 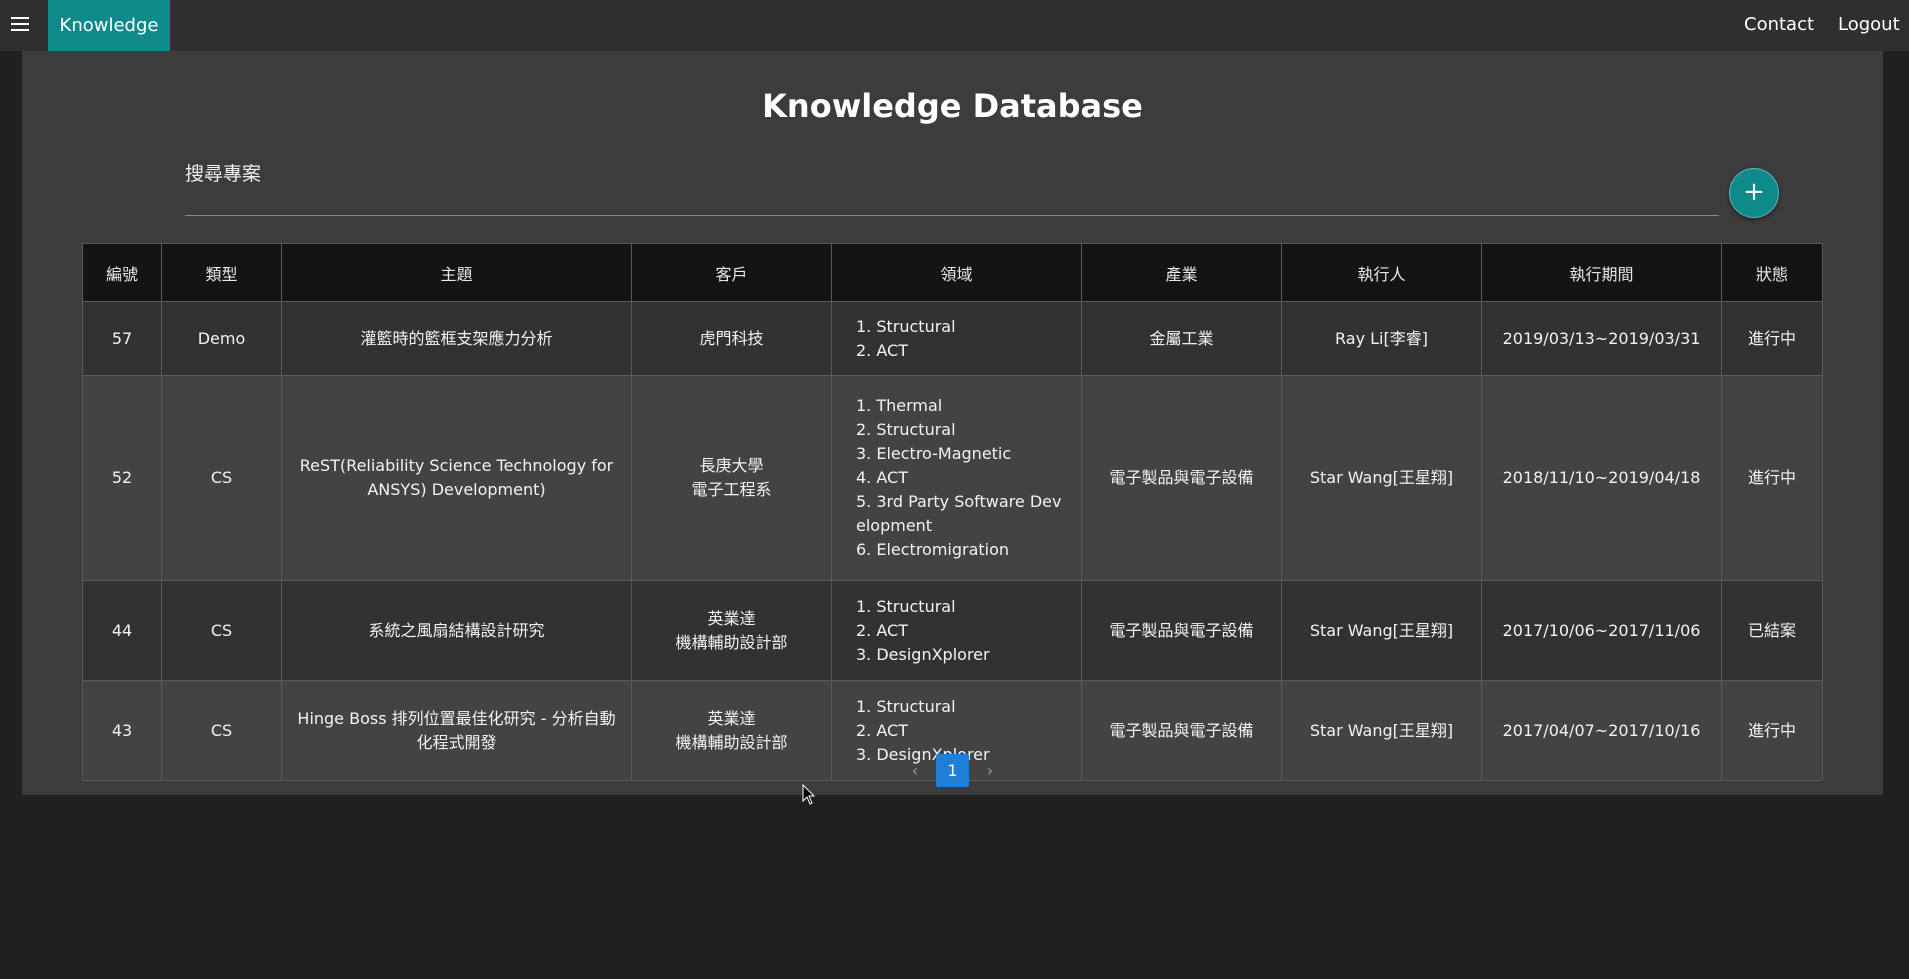 I want to click on header-period: 執行期間, so click(x=1601, y=272).